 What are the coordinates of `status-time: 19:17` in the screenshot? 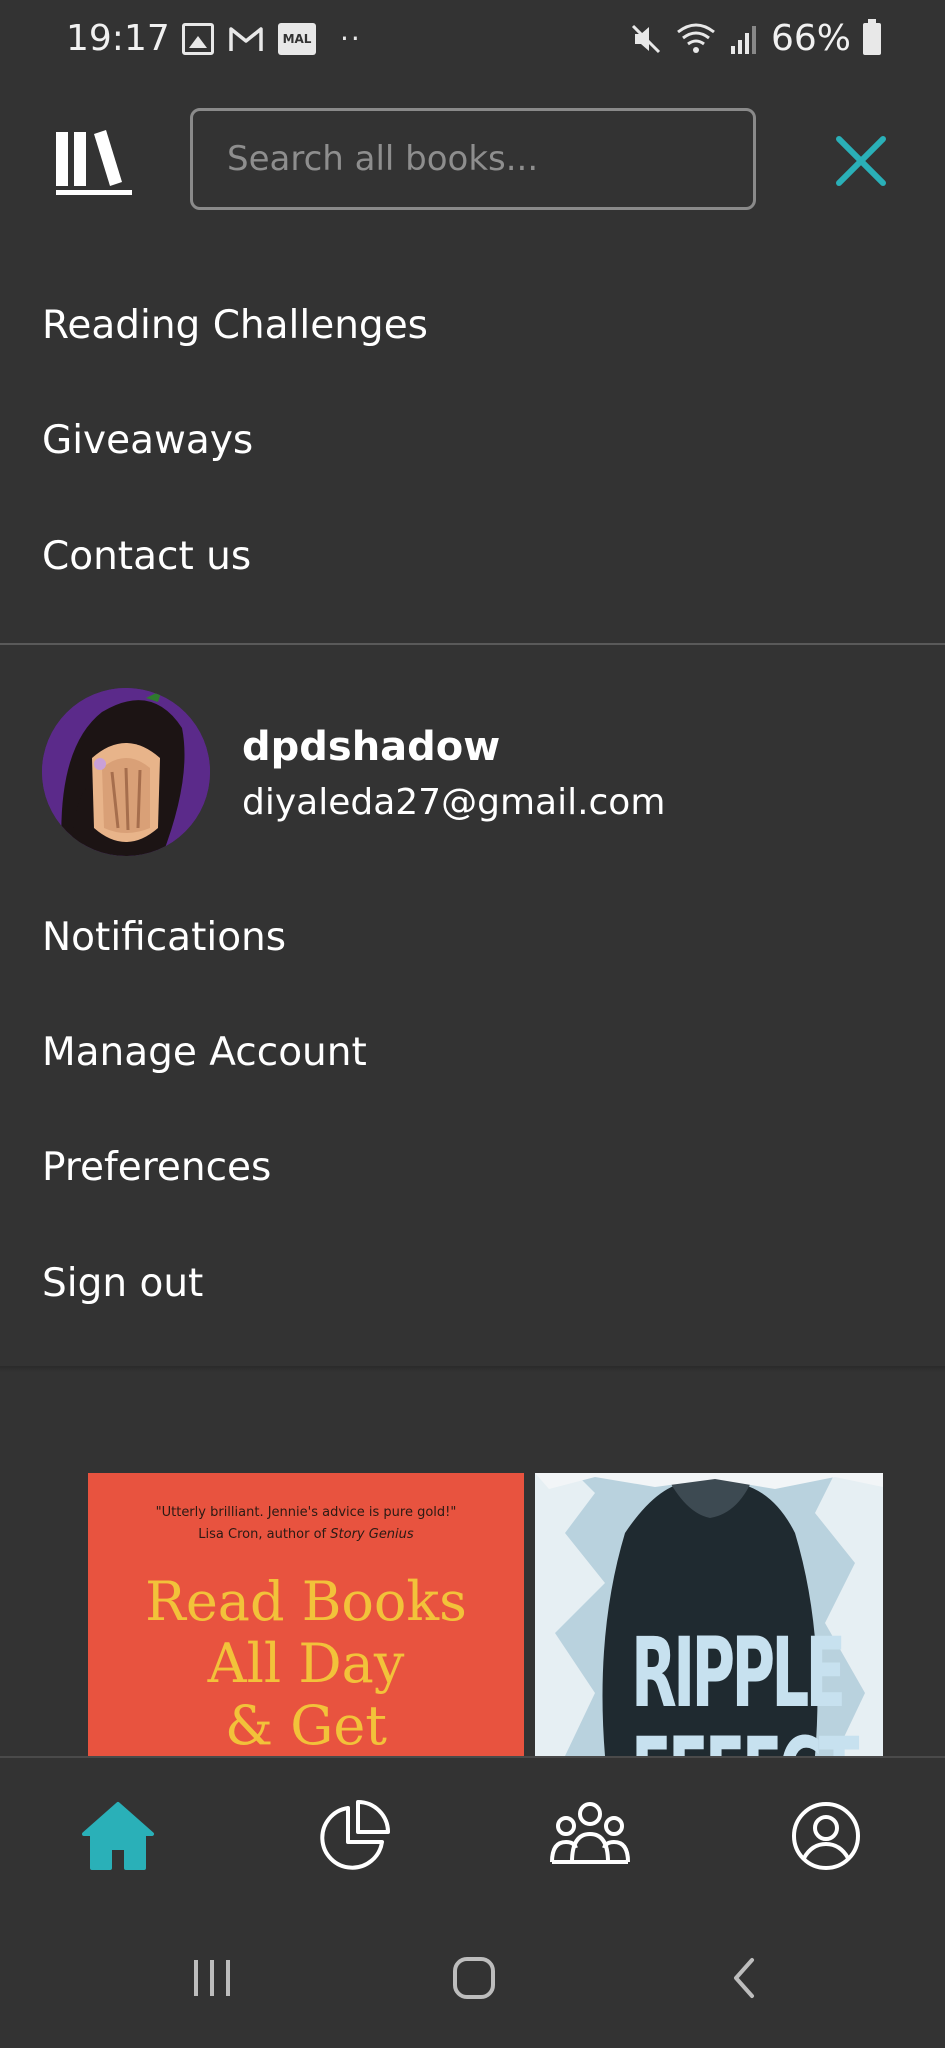 It's located at (118, 38).